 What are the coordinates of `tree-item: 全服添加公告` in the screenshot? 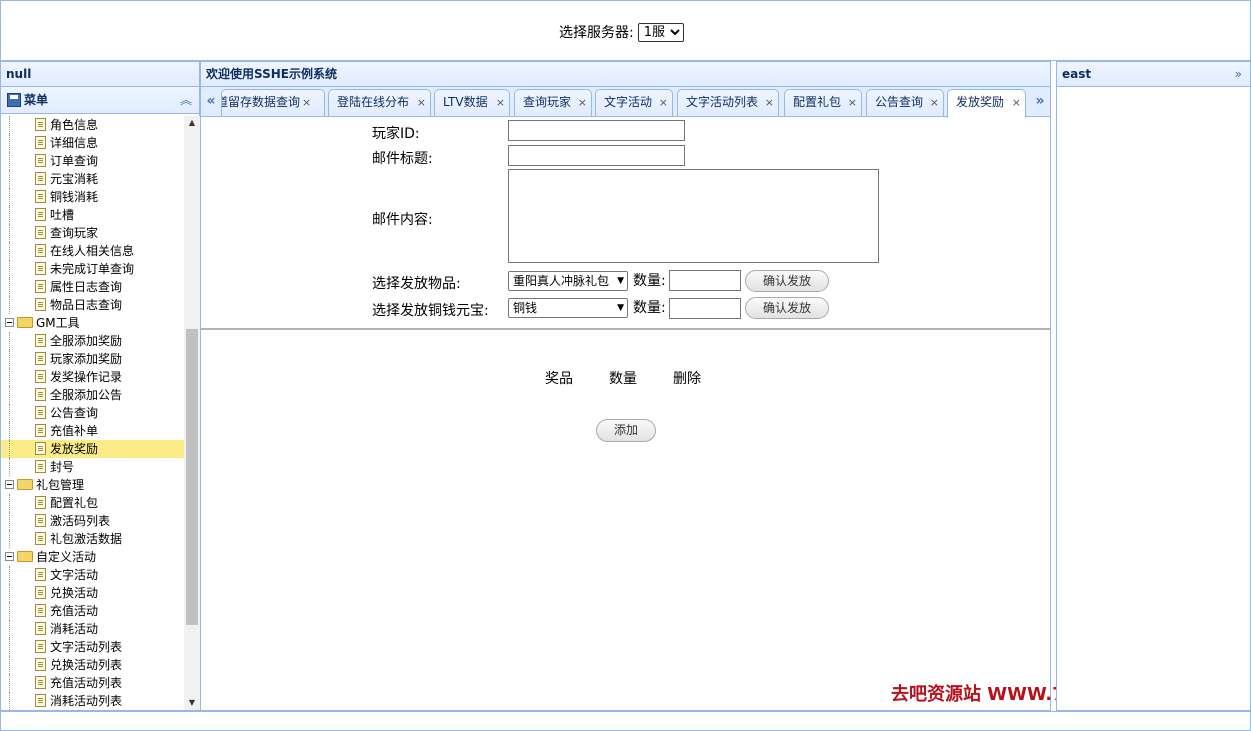 It's located at (92, 395).